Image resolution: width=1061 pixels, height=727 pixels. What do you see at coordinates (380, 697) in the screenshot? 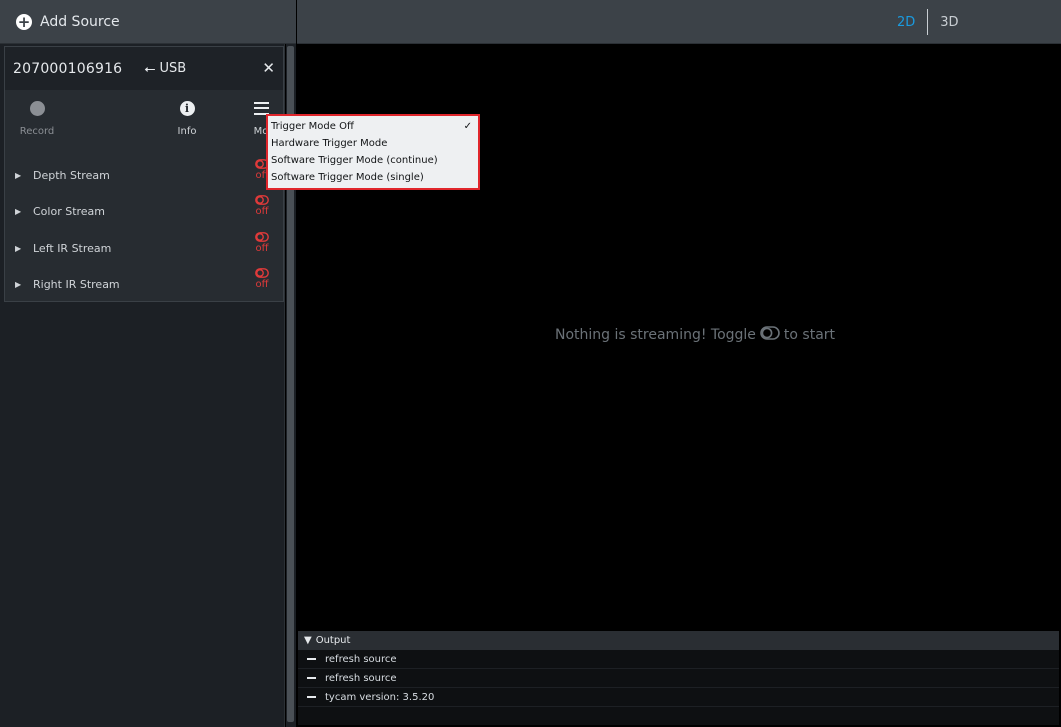
I see `log-text: tycam version: 3.5.20` at bounding box center [380, 697].